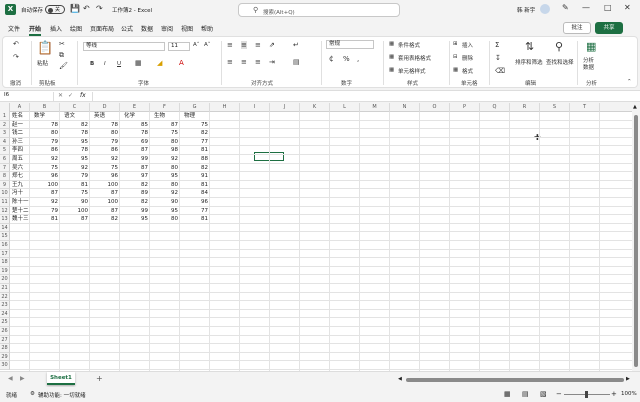 This screenshot has width=640, height=402. I want to click on menu-view: 视图, so click(187, 28).